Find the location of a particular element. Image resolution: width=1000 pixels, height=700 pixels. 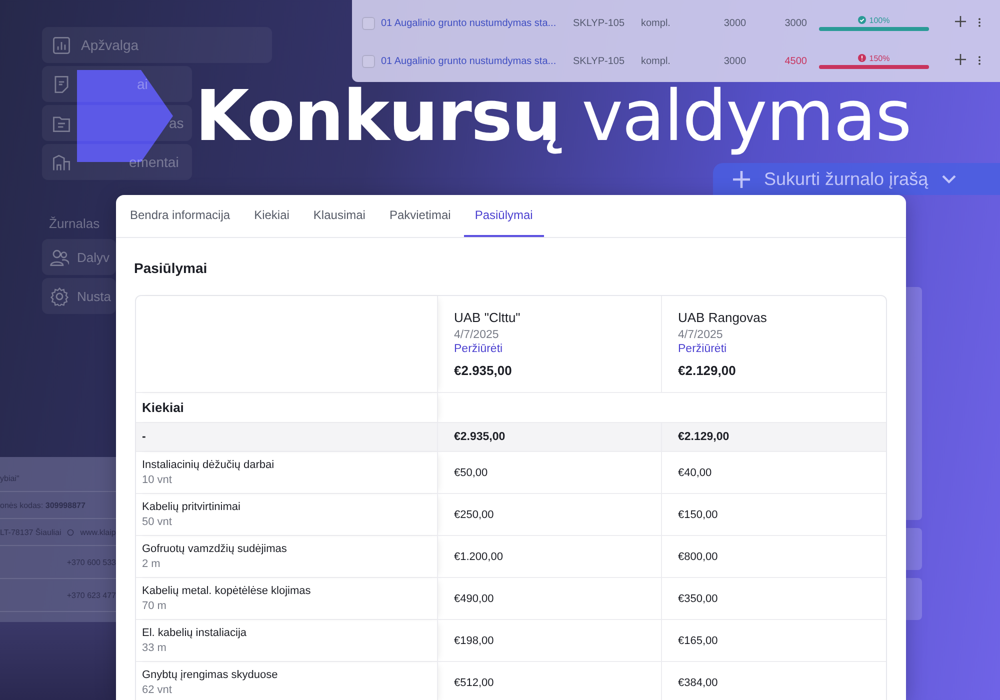

item-quantity: 70 m is located at coordinates (155, 606).